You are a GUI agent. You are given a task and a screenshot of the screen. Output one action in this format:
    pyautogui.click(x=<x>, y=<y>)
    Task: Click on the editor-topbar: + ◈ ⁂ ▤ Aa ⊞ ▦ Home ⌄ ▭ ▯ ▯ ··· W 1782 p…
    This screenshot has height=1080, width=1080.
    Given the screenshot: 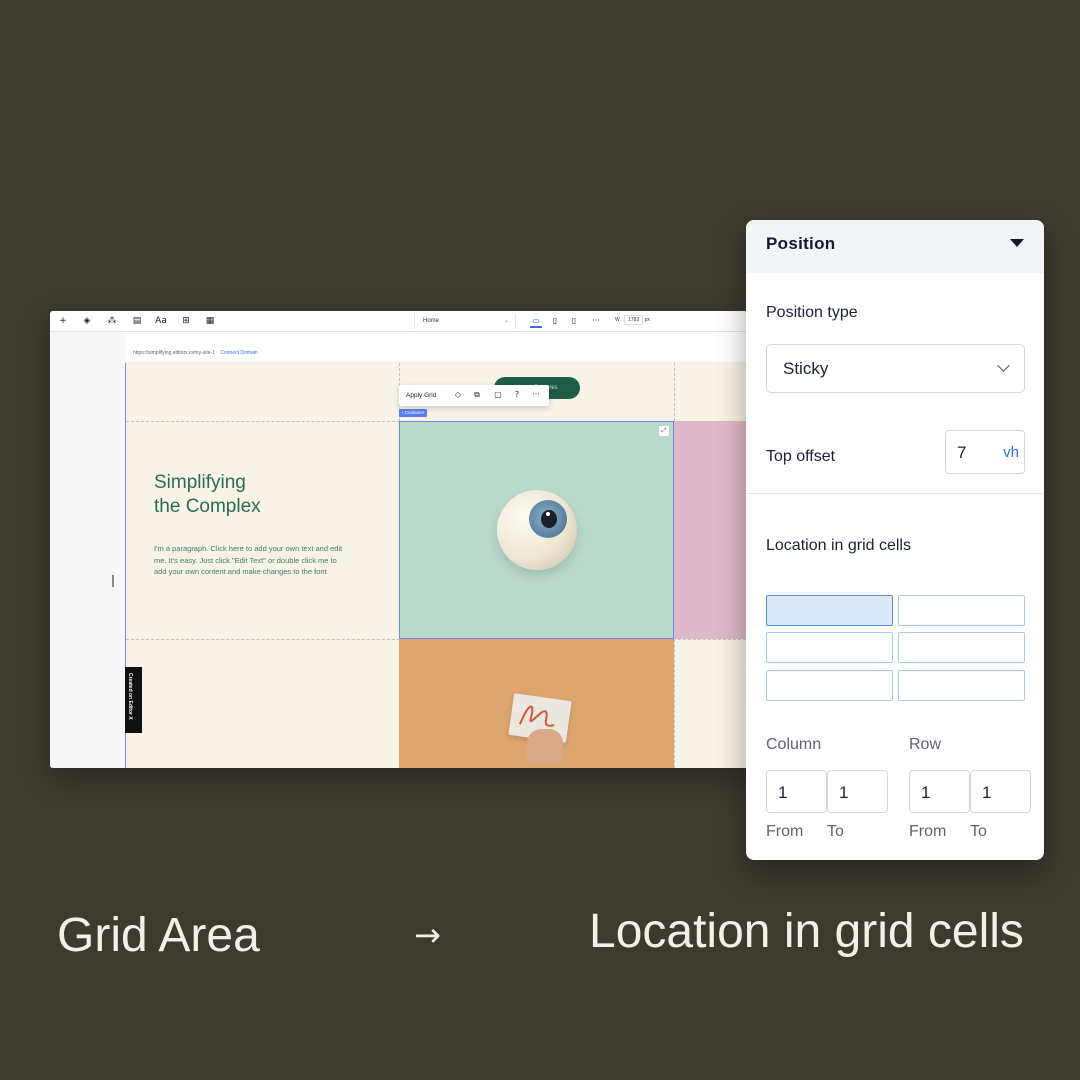 What is the action you would take?
    pyautogui.click(x=410, y=321)
    